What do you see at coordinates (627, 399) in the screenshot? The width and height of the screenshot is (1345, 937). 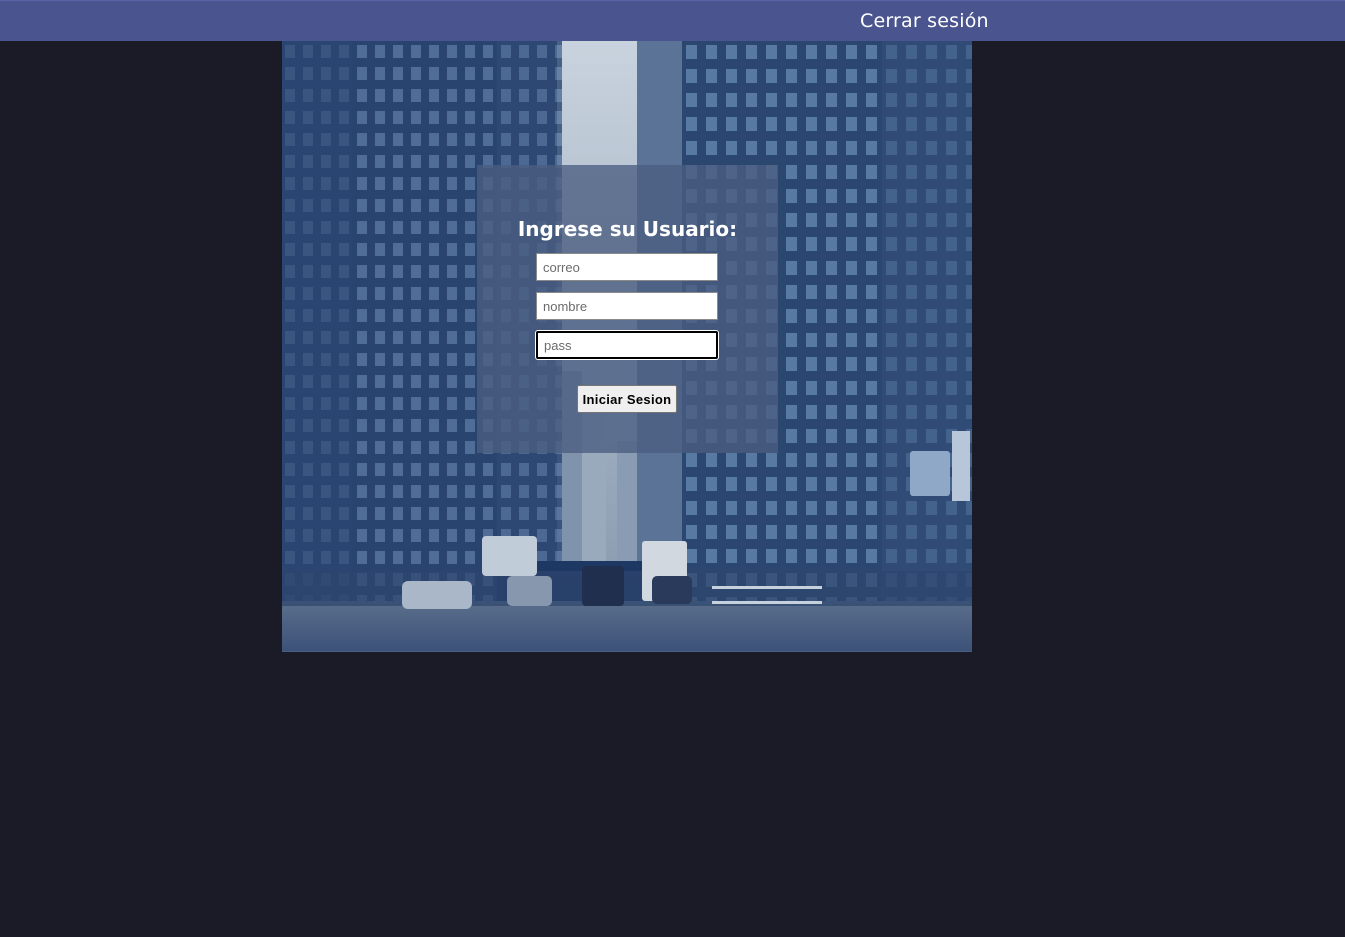 I see `login-button: Iniciar Sesion` at bounding box center [627, 399].